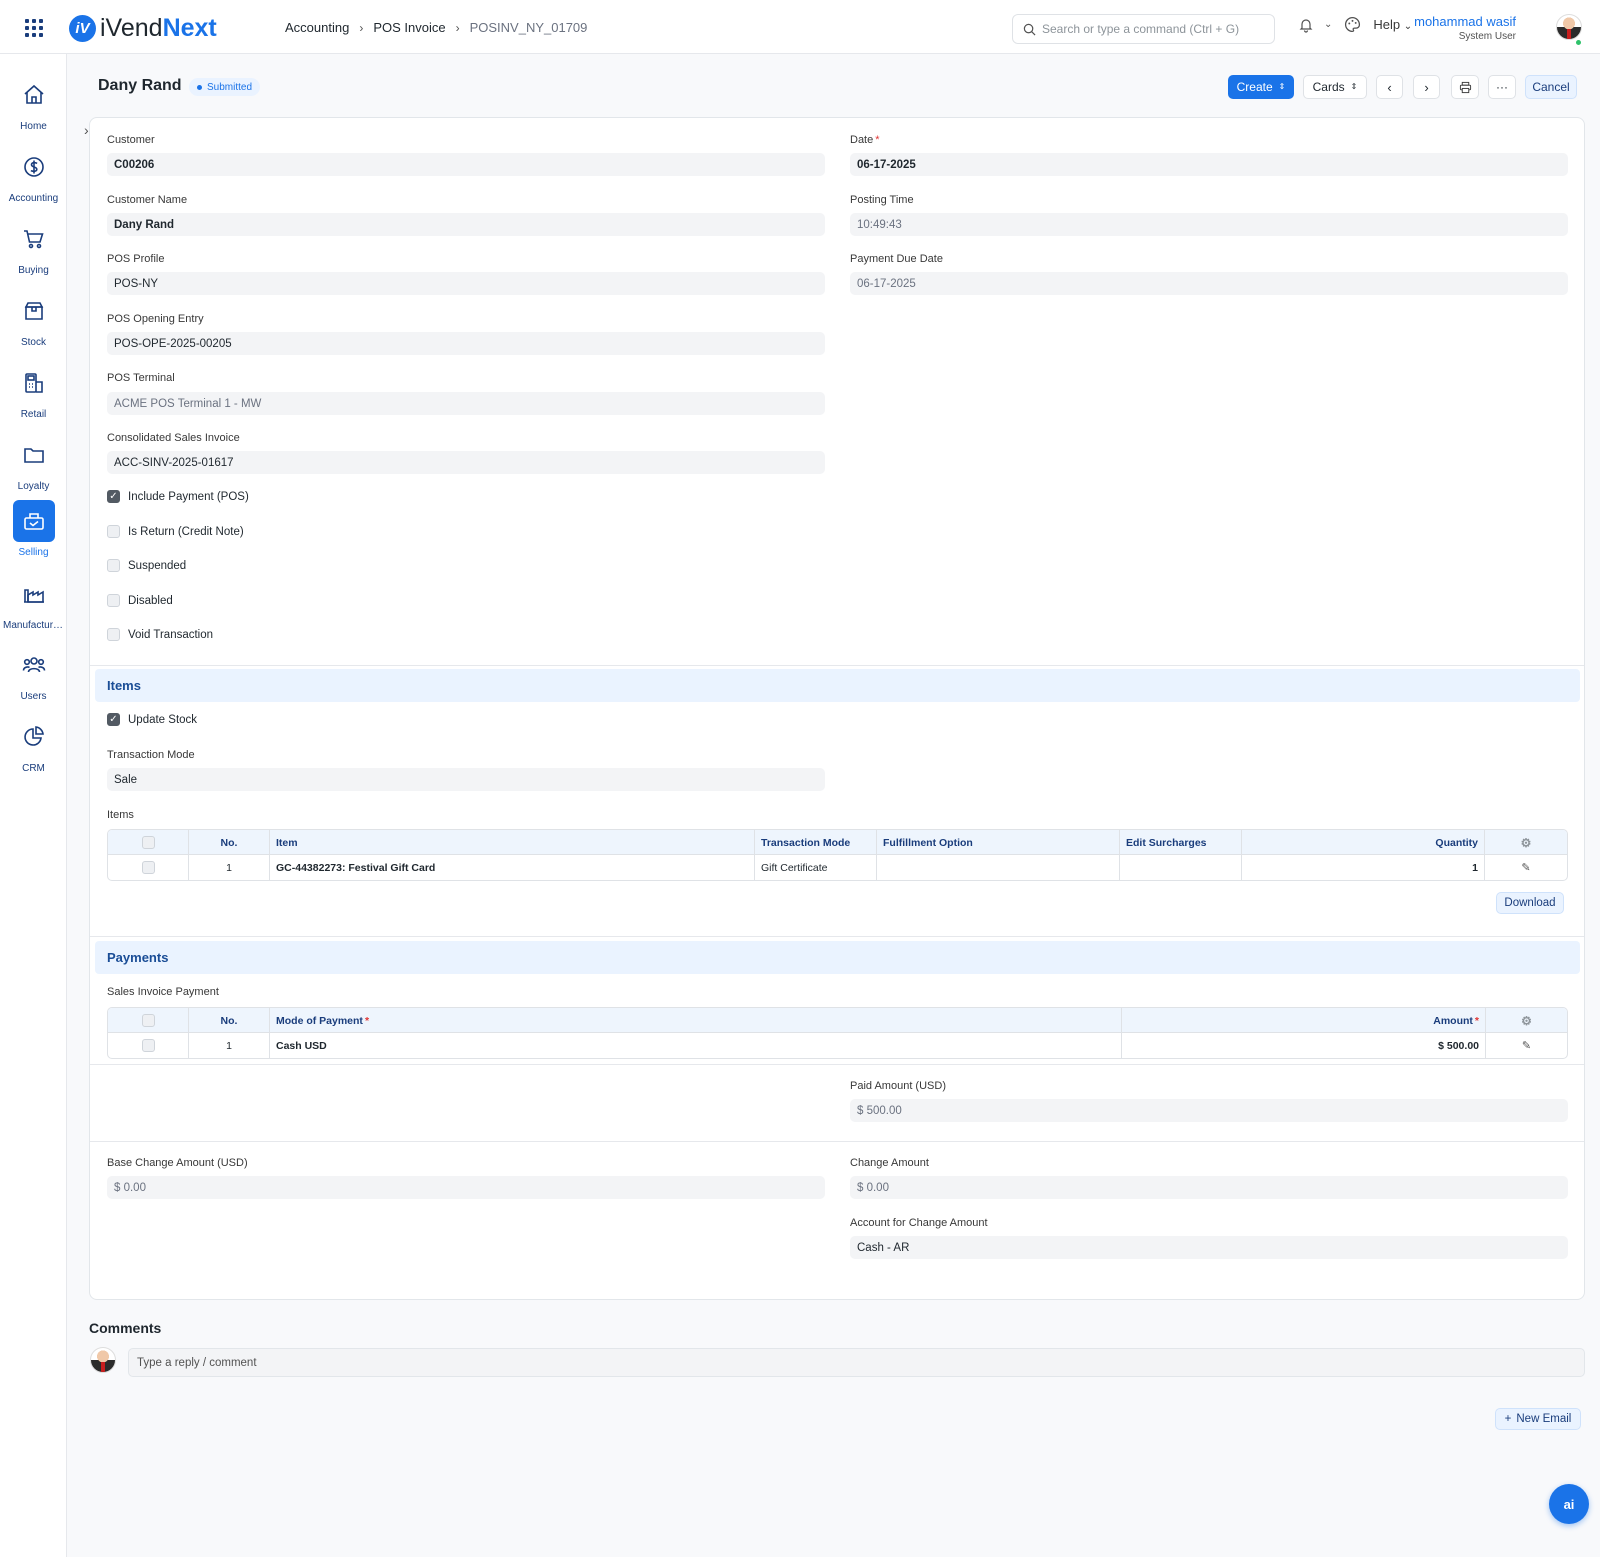 This screenshot has height=1557, width=1600. I want to click on cancel-button: Cancel, so click(1551, 87).